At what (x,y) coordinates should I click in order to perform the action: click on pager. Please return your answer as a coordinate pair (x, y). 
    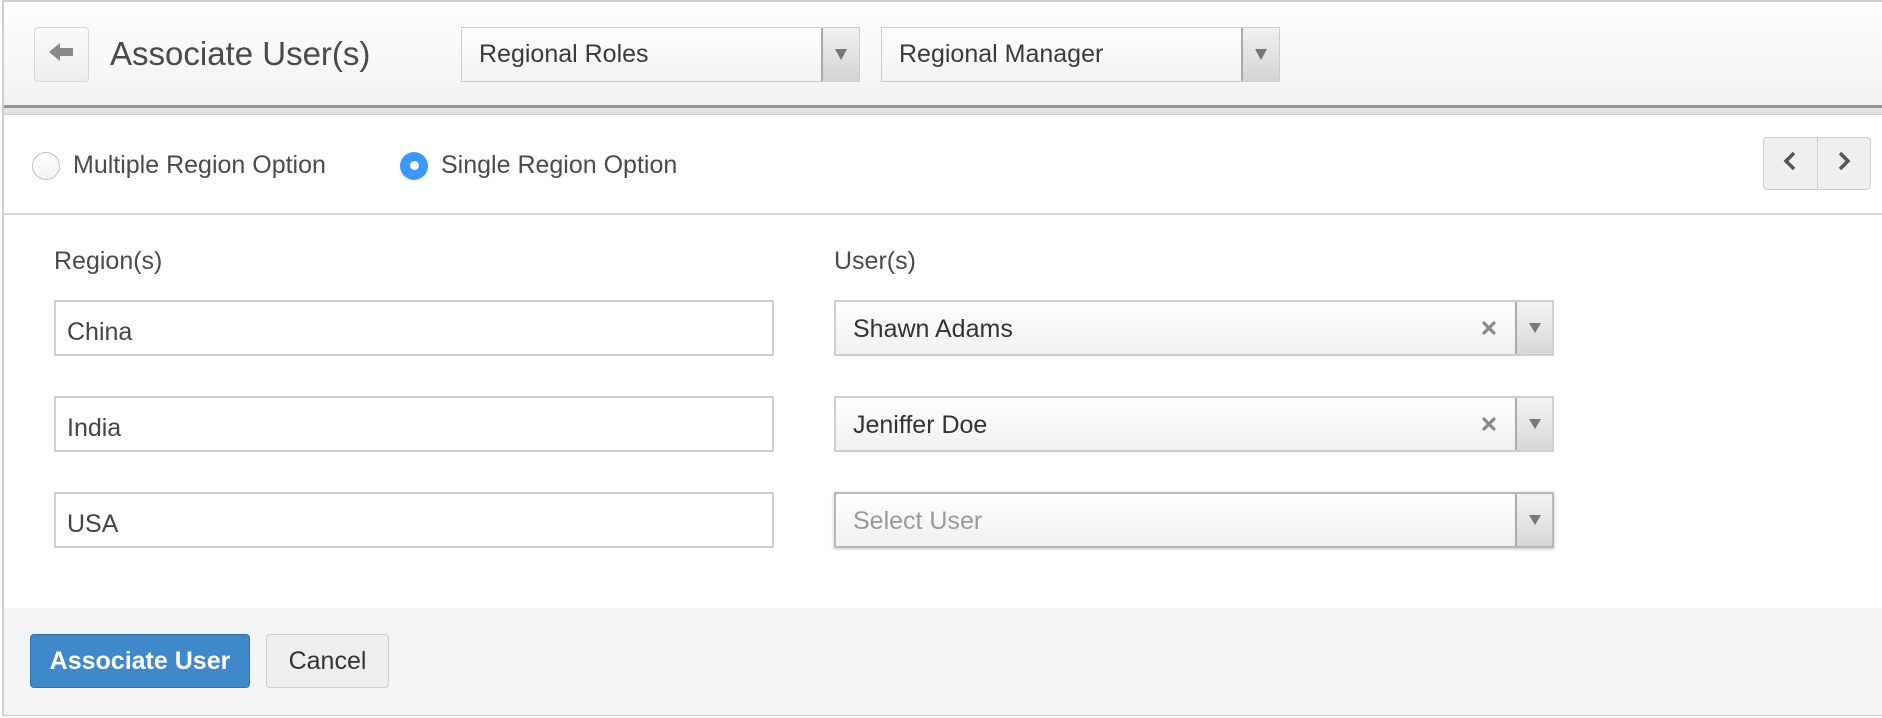
    Looking at the image, I should click on (1817, 163).